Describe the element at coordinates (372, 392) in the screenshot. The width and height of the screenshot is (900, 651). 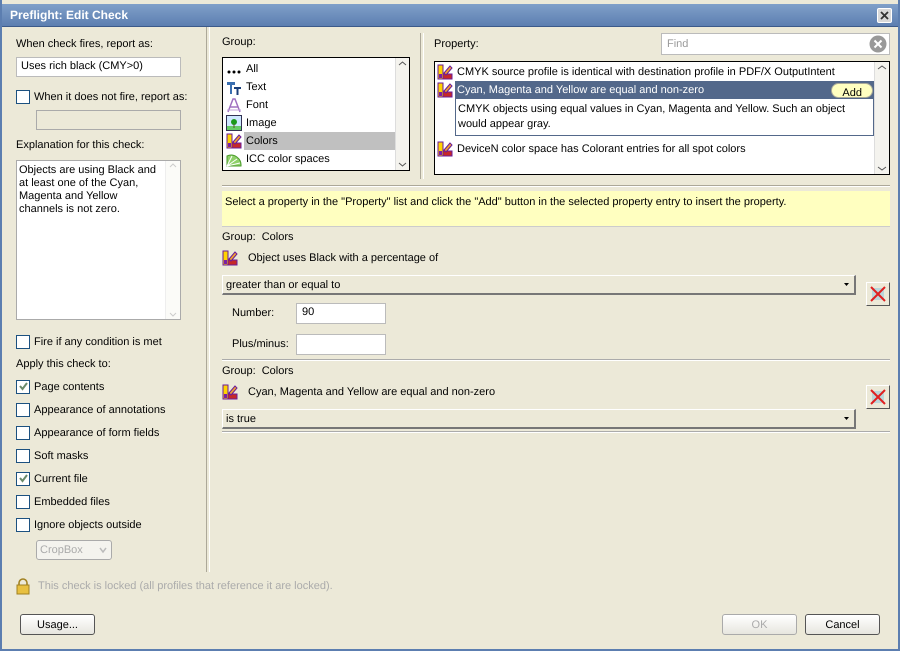
I see `property-name: Cyan, Magenta and Yellow are equal and non-zero` at that location.